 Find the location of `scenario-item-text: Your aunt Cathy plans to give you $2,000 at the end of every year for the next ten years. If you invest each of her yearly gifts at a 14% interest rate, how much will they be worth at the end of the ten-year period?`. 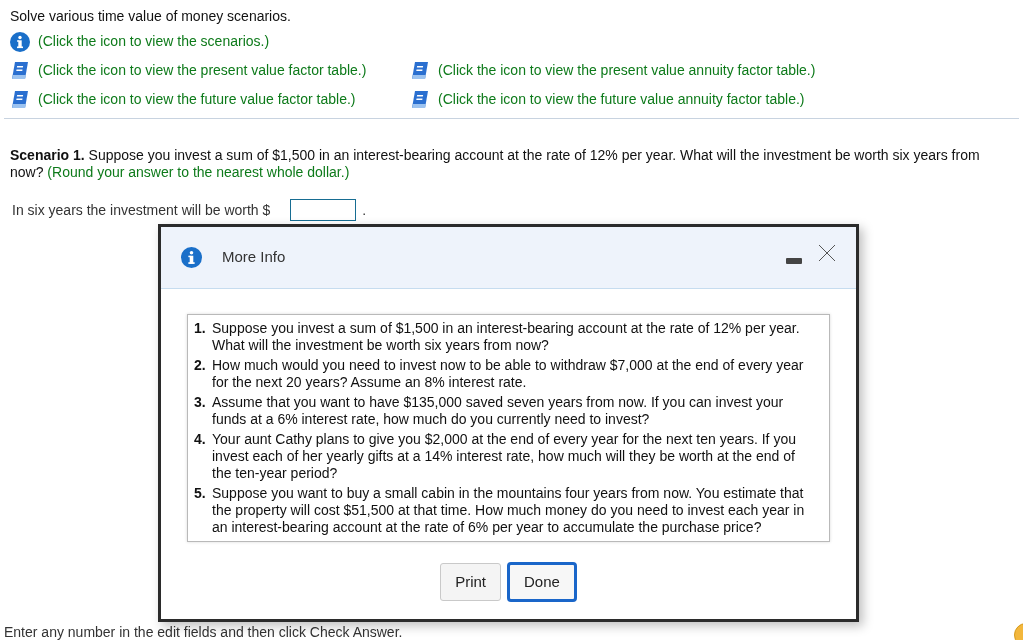

scenario-item-text: Your aunt Cathy plans to give you $2,000 at the end of every year for the next ten years. If you invest each of her yearly gifts at a 14% interest rate, how much will they be worth at the end of the ten-year period? is located at coordinates (504, 456).